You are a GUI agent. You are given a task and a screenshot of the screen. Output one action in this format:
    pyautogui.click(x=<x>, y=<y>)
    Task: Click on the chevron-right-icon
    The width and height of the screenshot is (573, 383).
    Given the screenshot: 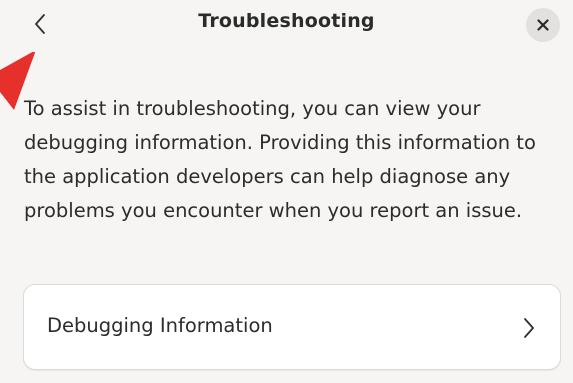 What is the action you would take?
    pyautogui.click(x=529, y=328)
    